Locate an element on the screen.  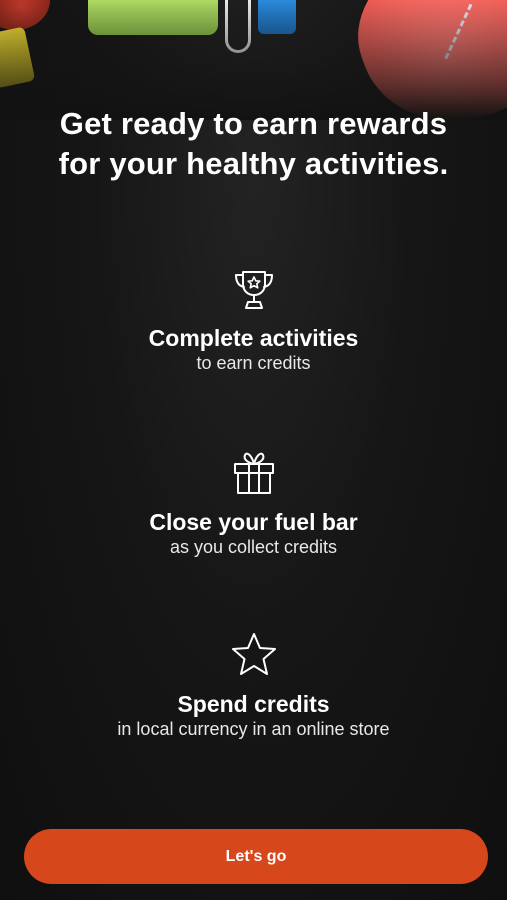
trophy-icon is located at coordinates (253, 290).